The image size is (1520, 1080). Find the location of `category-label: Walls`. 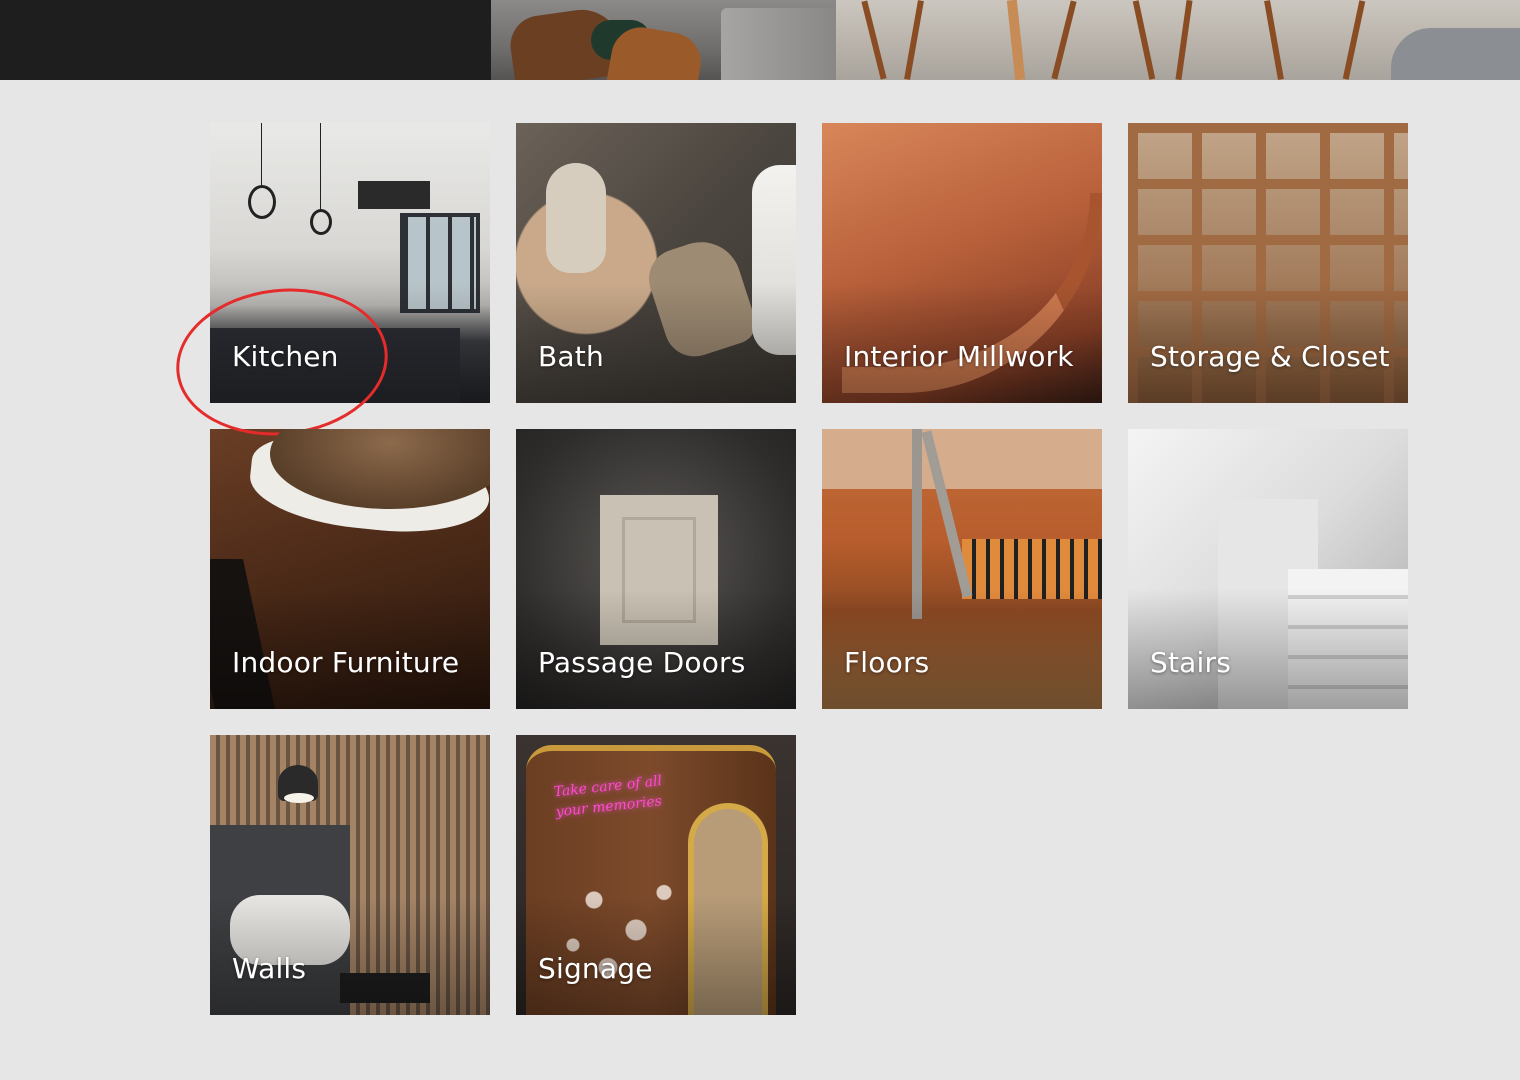

category-label: Walls is located at coordinates (269, 968).